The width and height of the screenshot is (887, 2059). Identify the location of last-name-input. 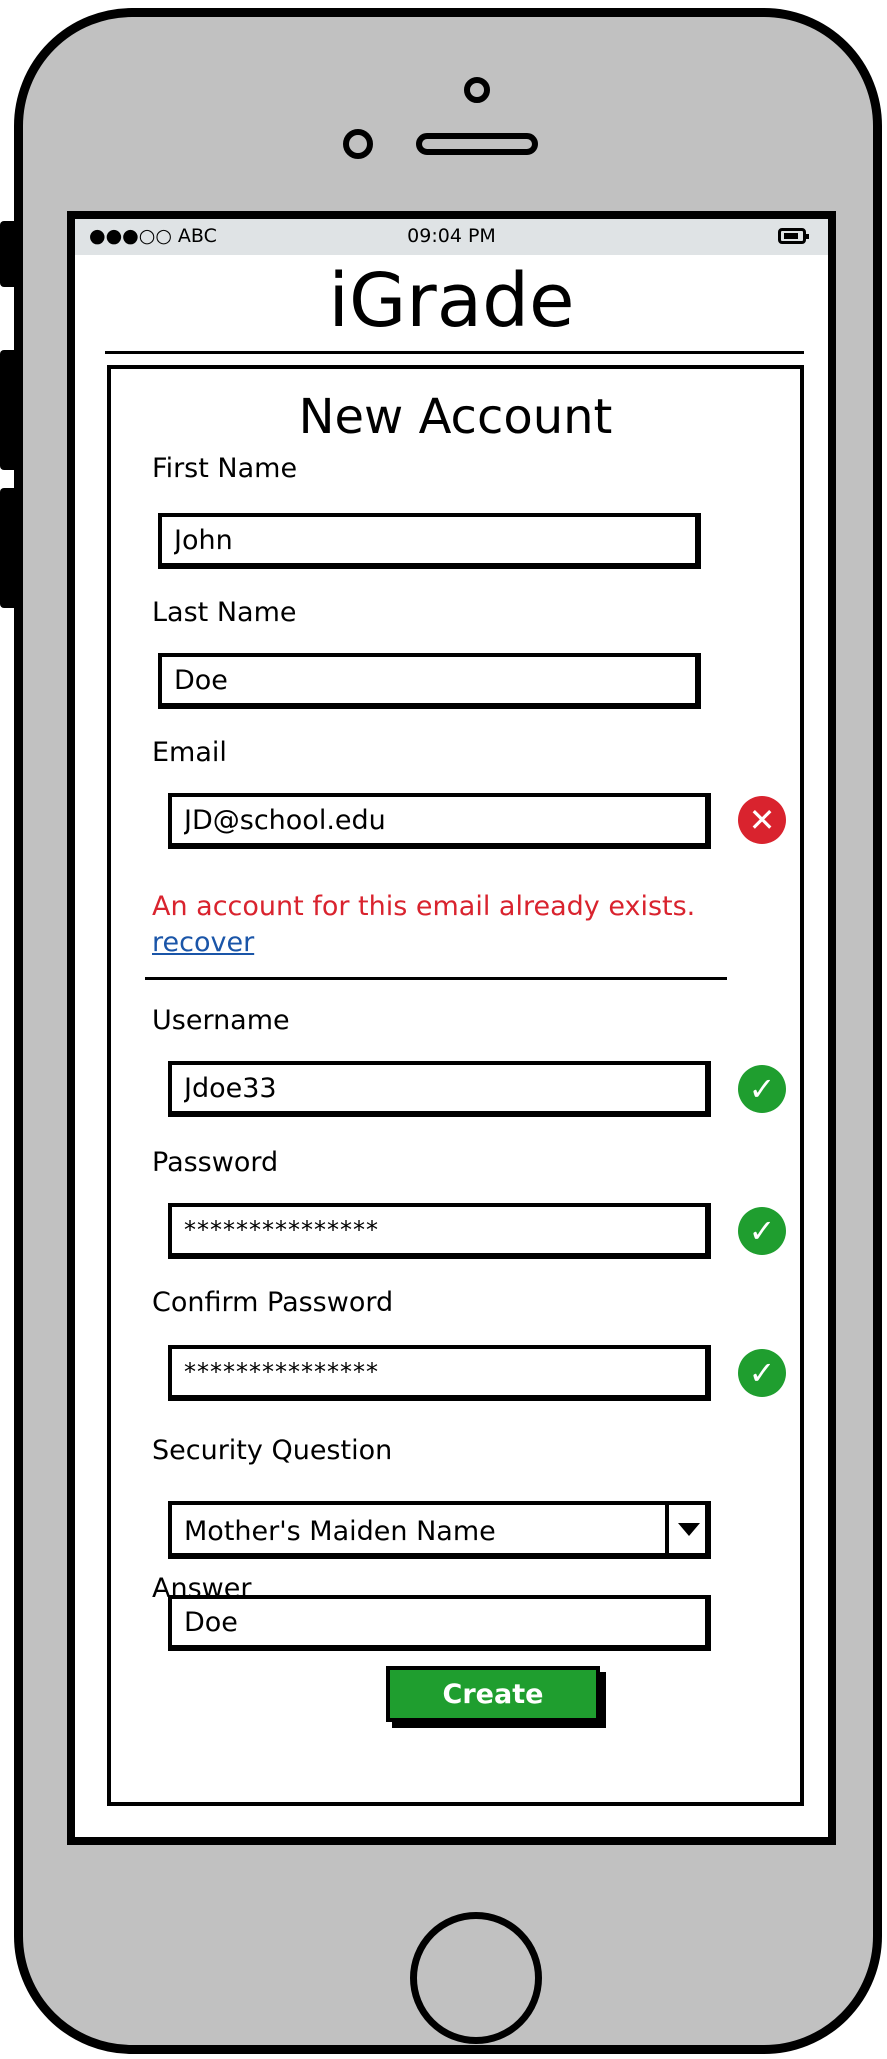
(429, 681).